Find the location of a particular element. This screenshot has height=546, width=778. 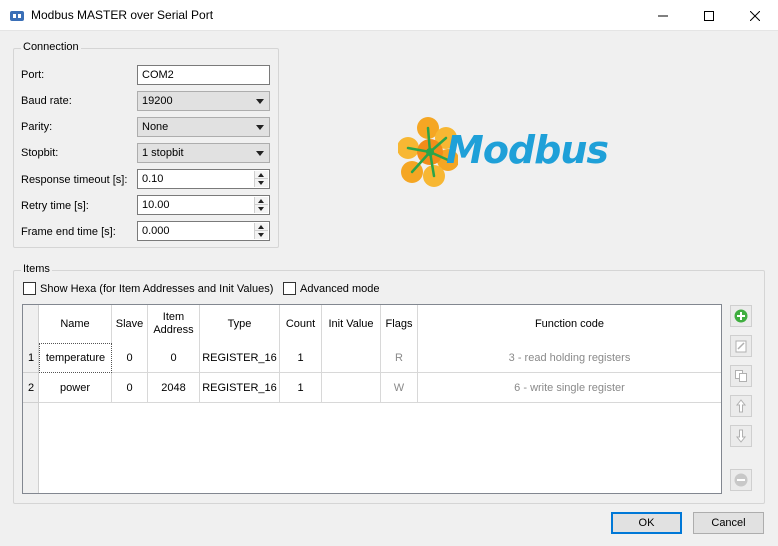

move-up-icon is located at coordinates (741, 406).